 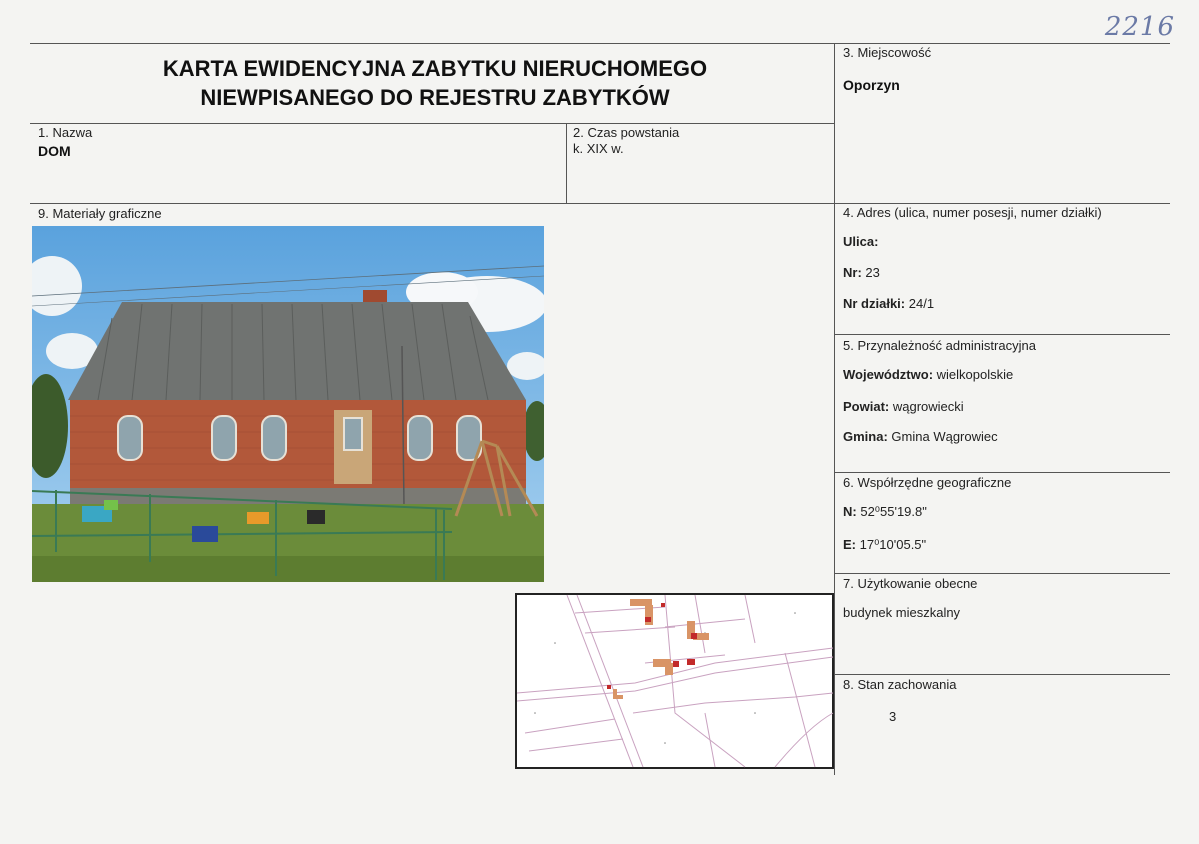 I want to click on dzialka-row: Nr działki: 24/1, so click(x=888, y=303).